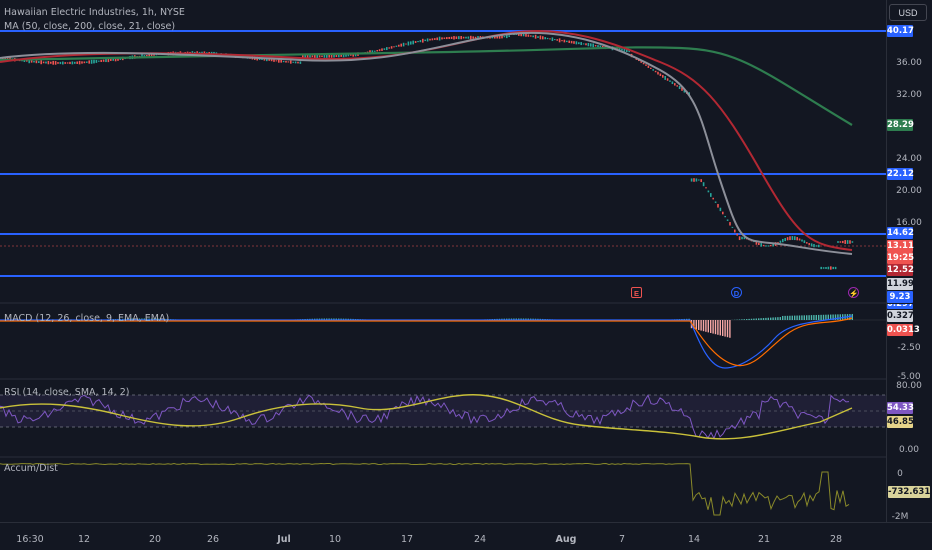 The image size is (932, 550). What do you see at coordinates (86, 318) in the screenshot?
I see `macd-legend: MACD (12, 26, close, 9, EMA, EMA)` at bounding box center [86, 318].